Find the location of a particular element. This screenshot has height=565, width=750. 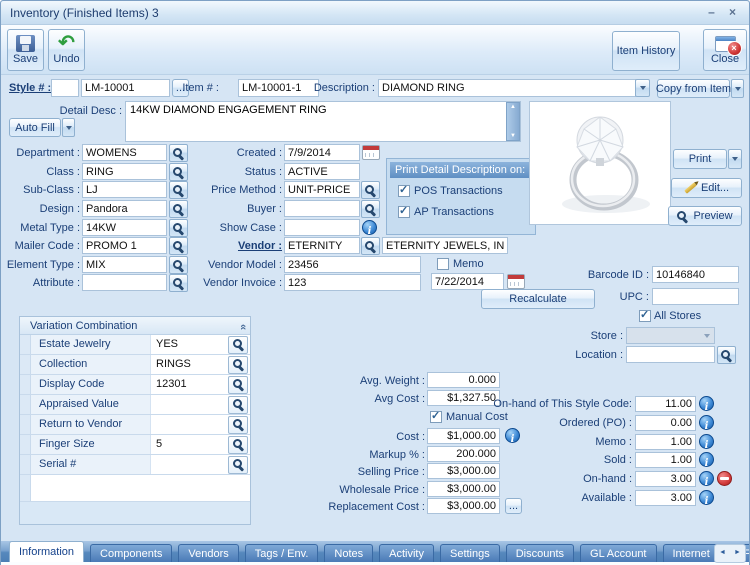

ordered-po-field is located at coordinates (665, 423).